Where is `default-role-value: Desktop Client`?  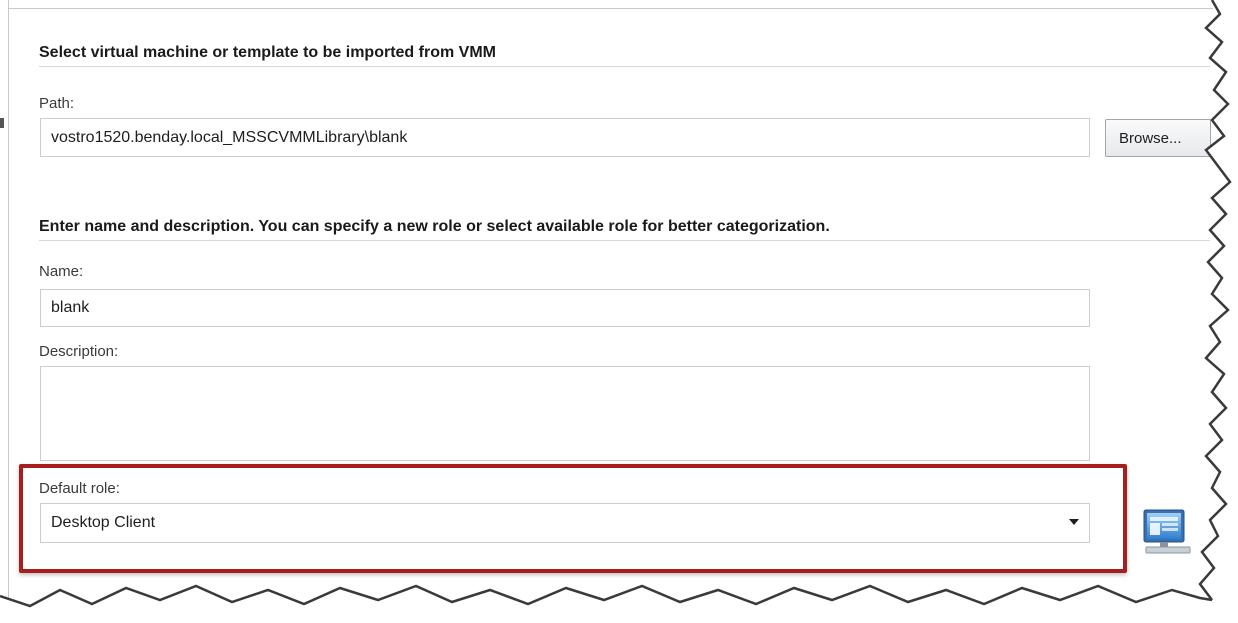
default-role-value: Desktop Client is located at coordinates (103, 522).